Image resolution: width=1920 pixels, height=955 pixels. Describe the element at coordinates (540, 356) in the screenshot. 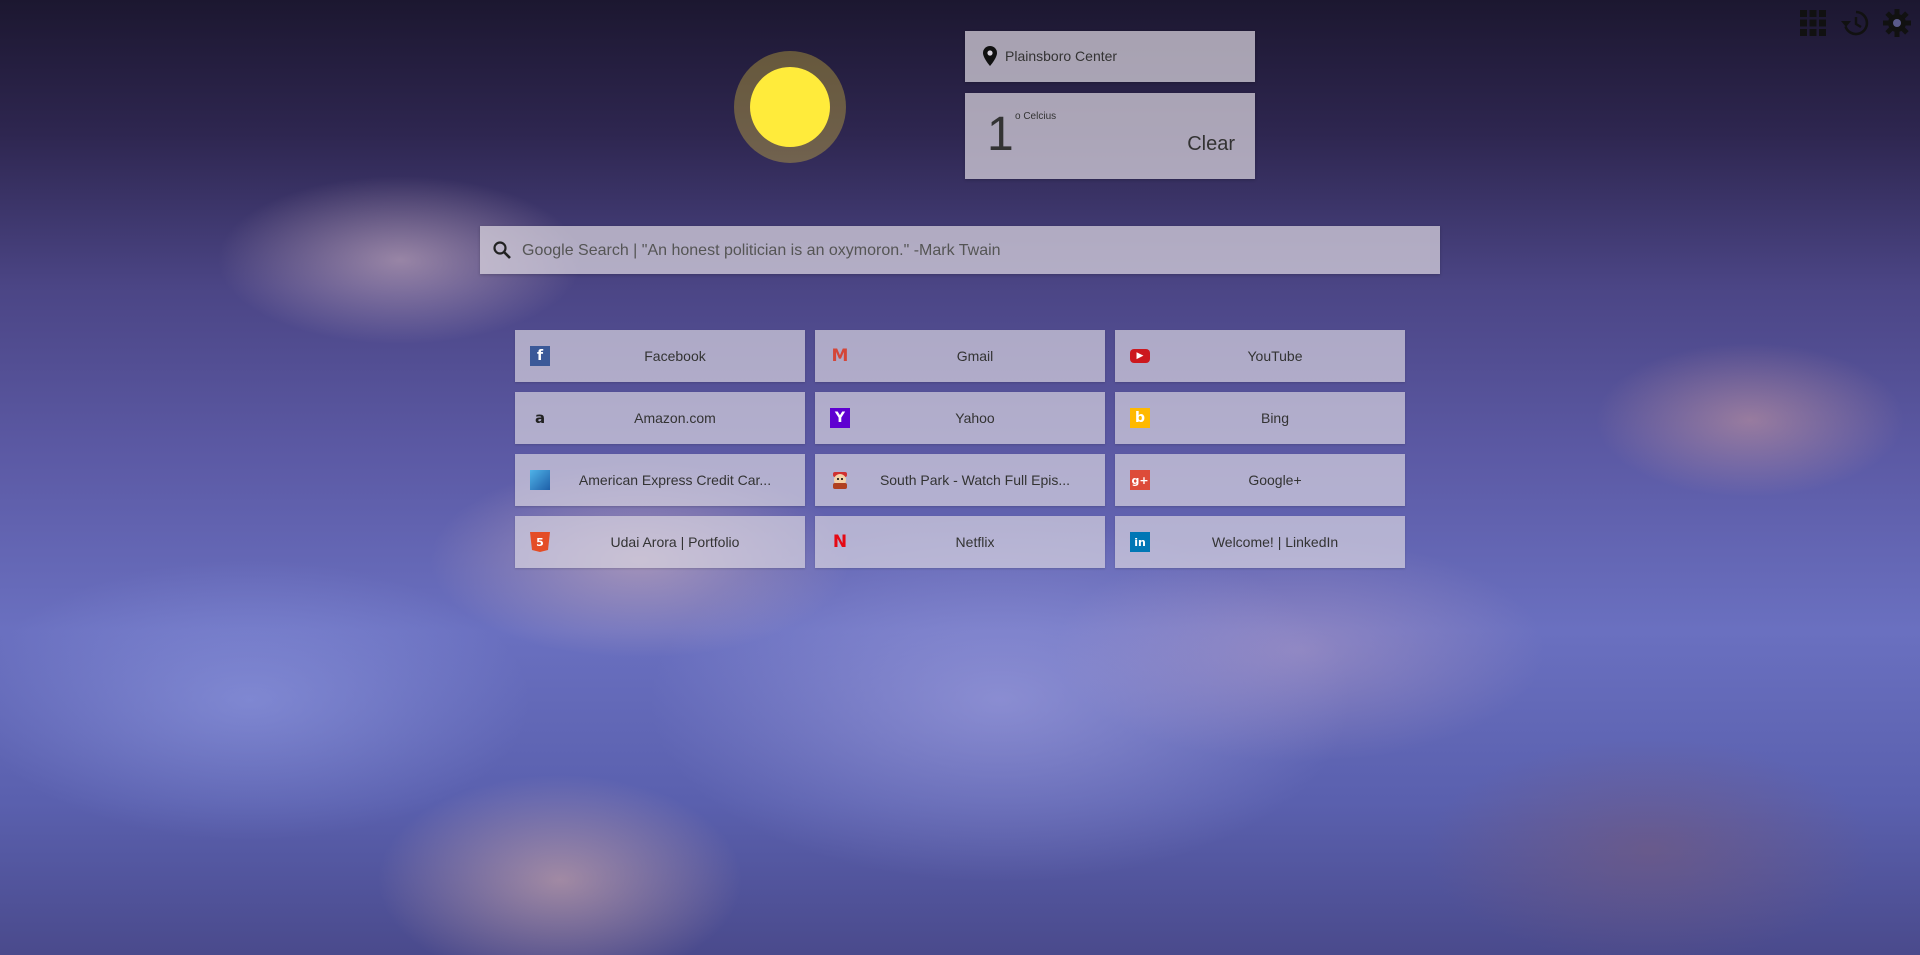

I see `facebook-icon: f` at that location.